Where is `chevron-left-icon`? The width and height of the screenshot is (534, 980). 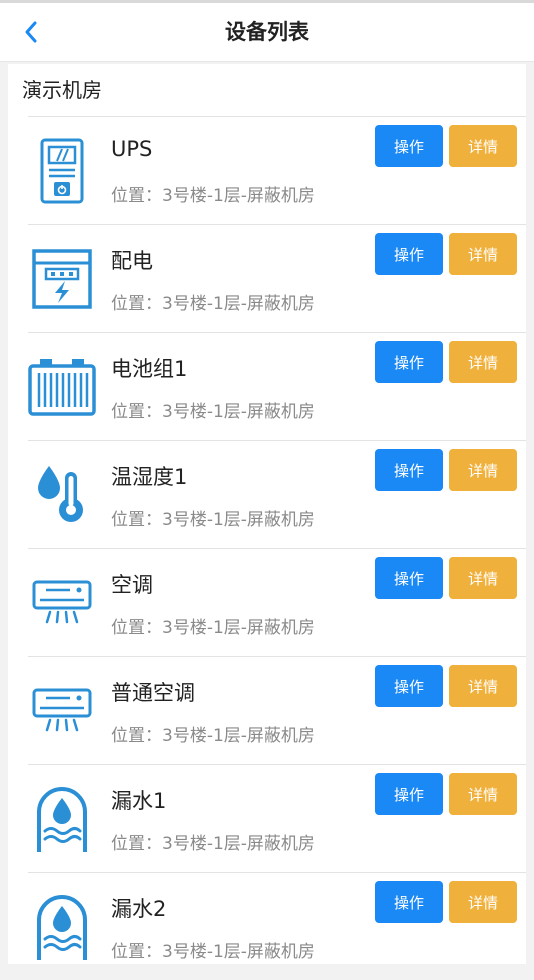 chevron-left-icon is located at coordinates (31, 32).